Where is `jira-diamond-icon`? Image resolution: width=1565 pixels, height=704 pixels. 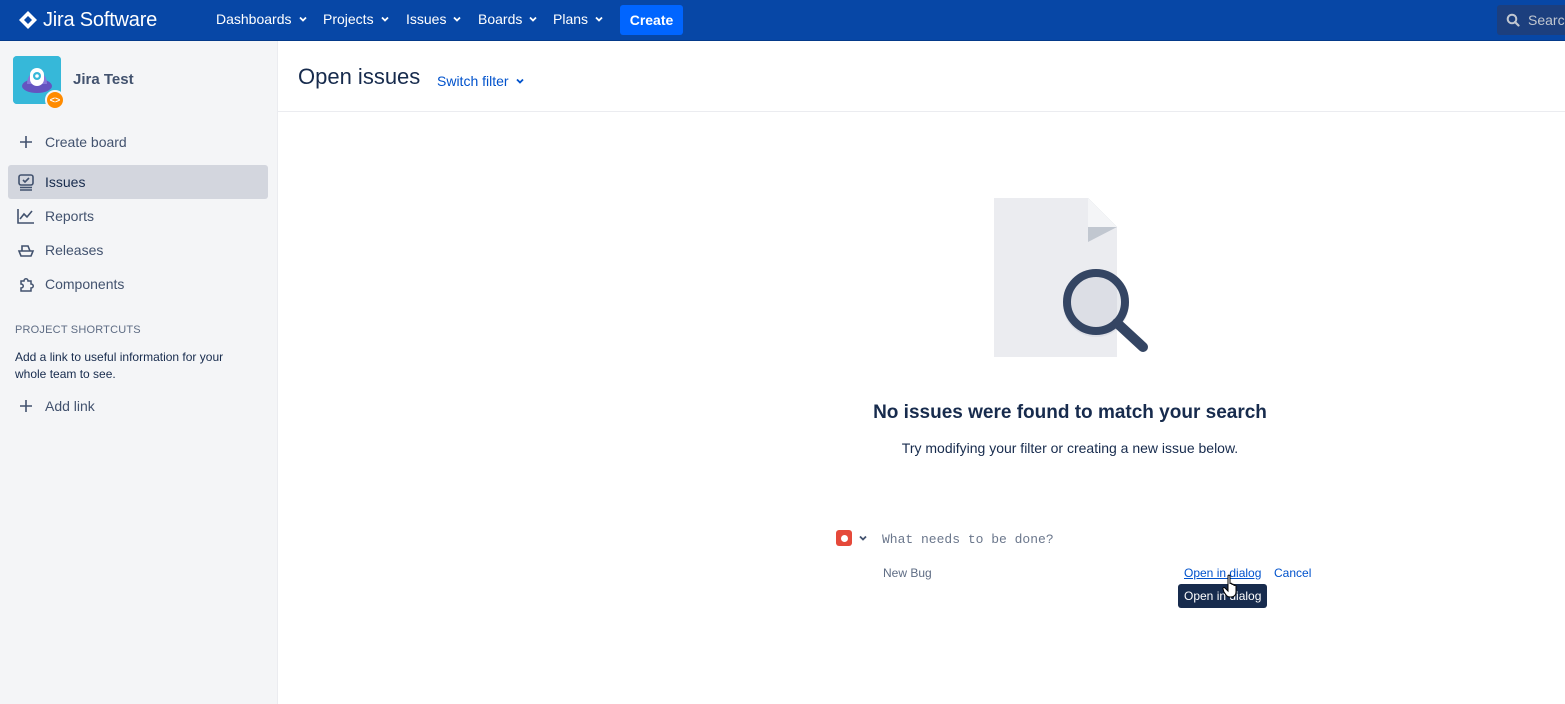 jira-diamond-icon is located at coordinates (28, 20).